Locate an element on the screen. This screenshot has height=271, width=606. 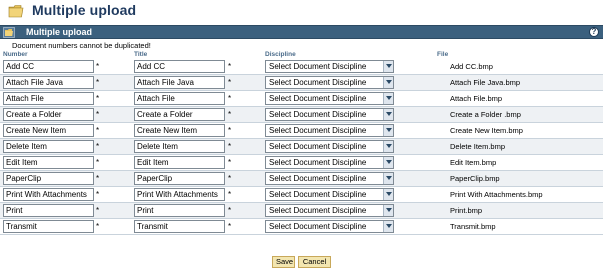
file-name: Print With Attachments.bmp is located at coordinates (496, 194).